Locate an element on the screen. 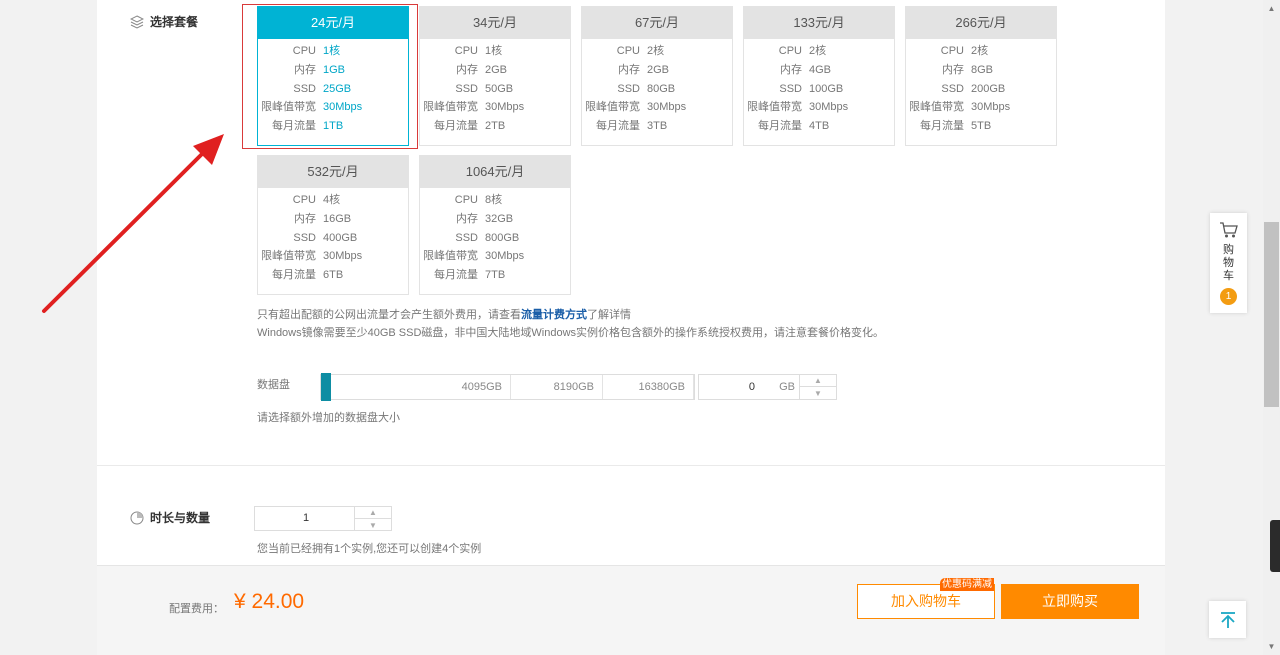  plan-card: 67元/月 CPU 2核内存 2GB SSD 80GB 限峰值带宽 30Mbps 每月流量 3TB is located at coordinates (657, 76).